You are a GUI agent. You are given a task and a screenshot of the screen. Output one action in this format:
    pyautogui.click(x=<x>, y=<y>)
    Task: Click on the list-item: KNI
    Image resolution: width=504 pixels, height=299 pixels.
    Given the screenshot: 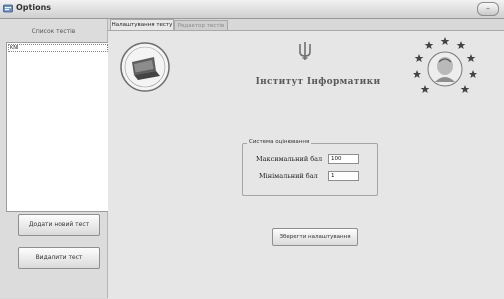 What is the action you would take?
    pyautogui.click(x=58, y=48)
    